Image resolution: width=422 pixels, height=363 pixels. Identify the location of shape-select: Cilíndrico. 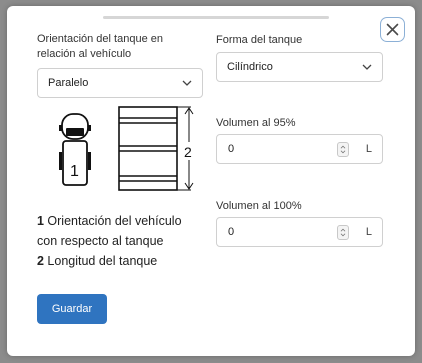
(299, 67).